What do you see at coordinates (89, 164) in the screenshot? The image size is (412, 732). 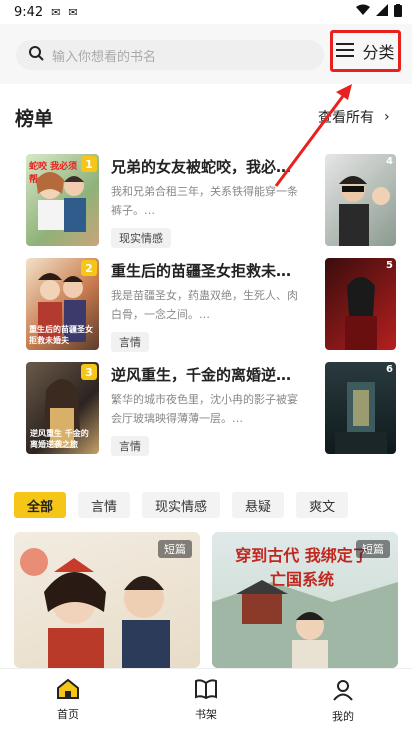 I see `rank-badge: 1` at bounding box center [89, 164].